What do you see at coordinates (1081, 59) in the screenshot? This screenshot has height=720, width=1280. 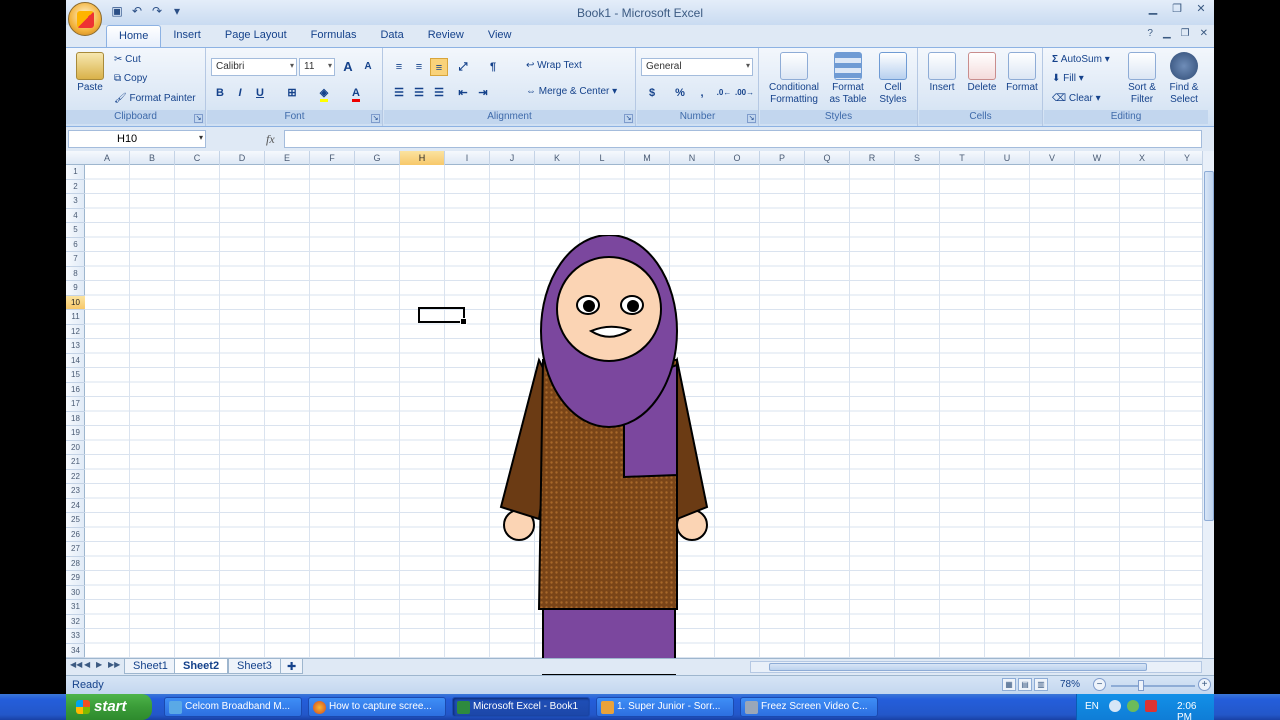 I see `autosum-button: Σ AutoSum ▾` at bounding box center [1081, 59].